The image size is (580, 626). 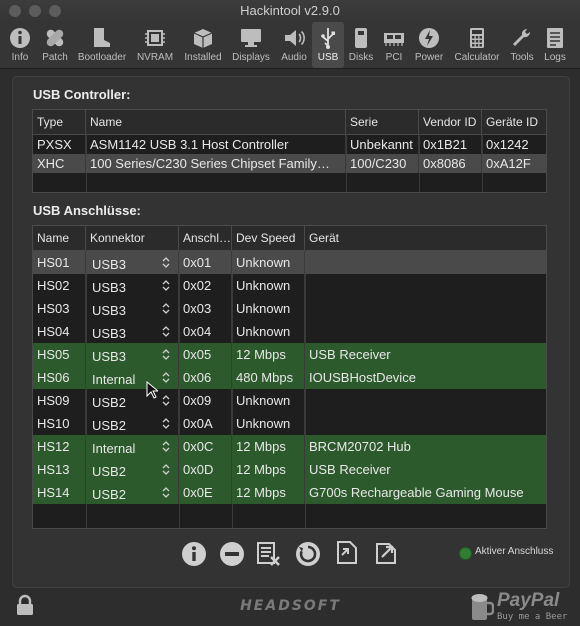 I want to click on port-row: HS05 USB3 0x05 12 Mbps USB Receiver, so click(x=289, y=354).